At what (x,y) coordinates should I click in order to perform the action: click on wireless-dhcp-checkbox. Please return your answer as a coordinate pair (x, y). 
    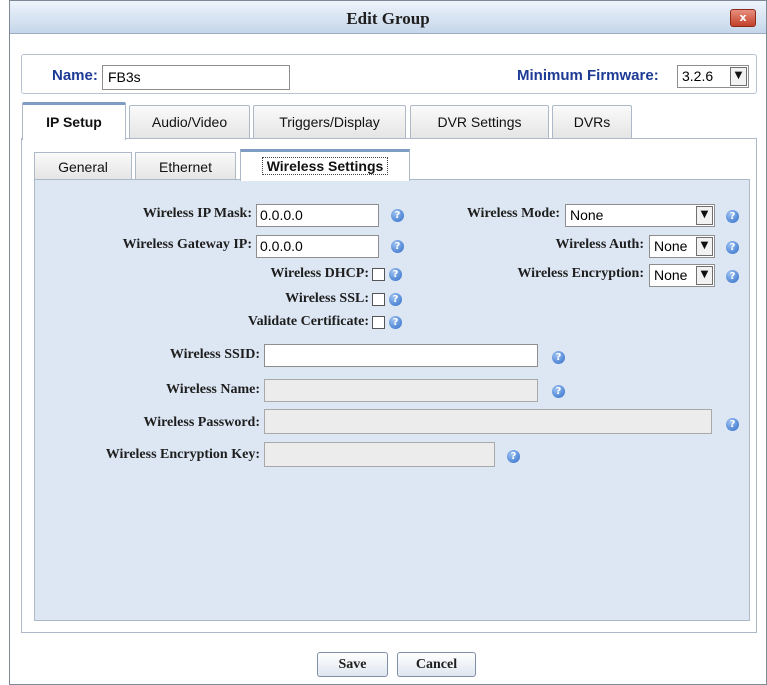
    Looking at the image, I should click on (378, 274).